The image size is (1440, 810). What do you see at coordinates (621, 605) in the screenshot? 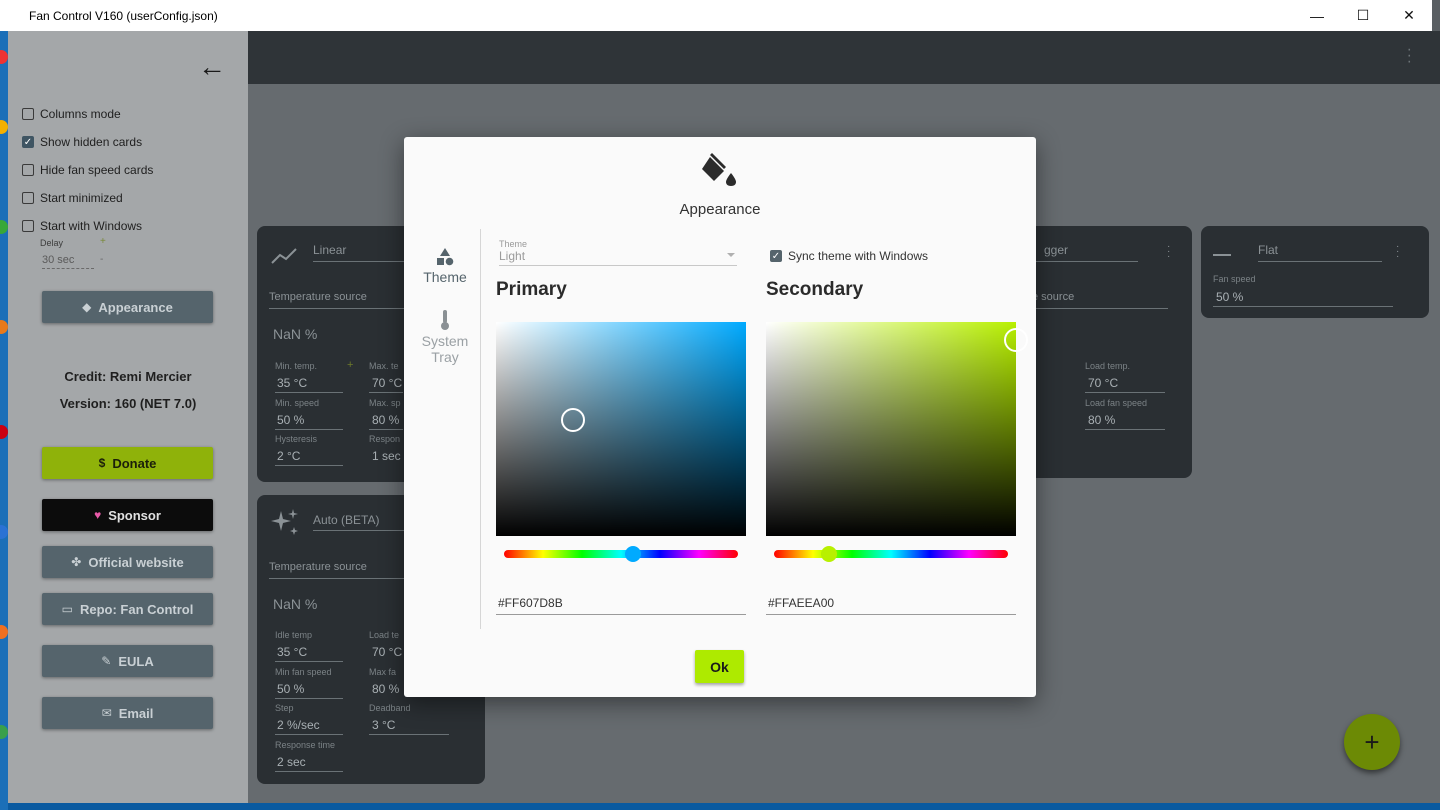
I see `primary-hex-input: #FF607D8B` at bounding box center [621, 605].